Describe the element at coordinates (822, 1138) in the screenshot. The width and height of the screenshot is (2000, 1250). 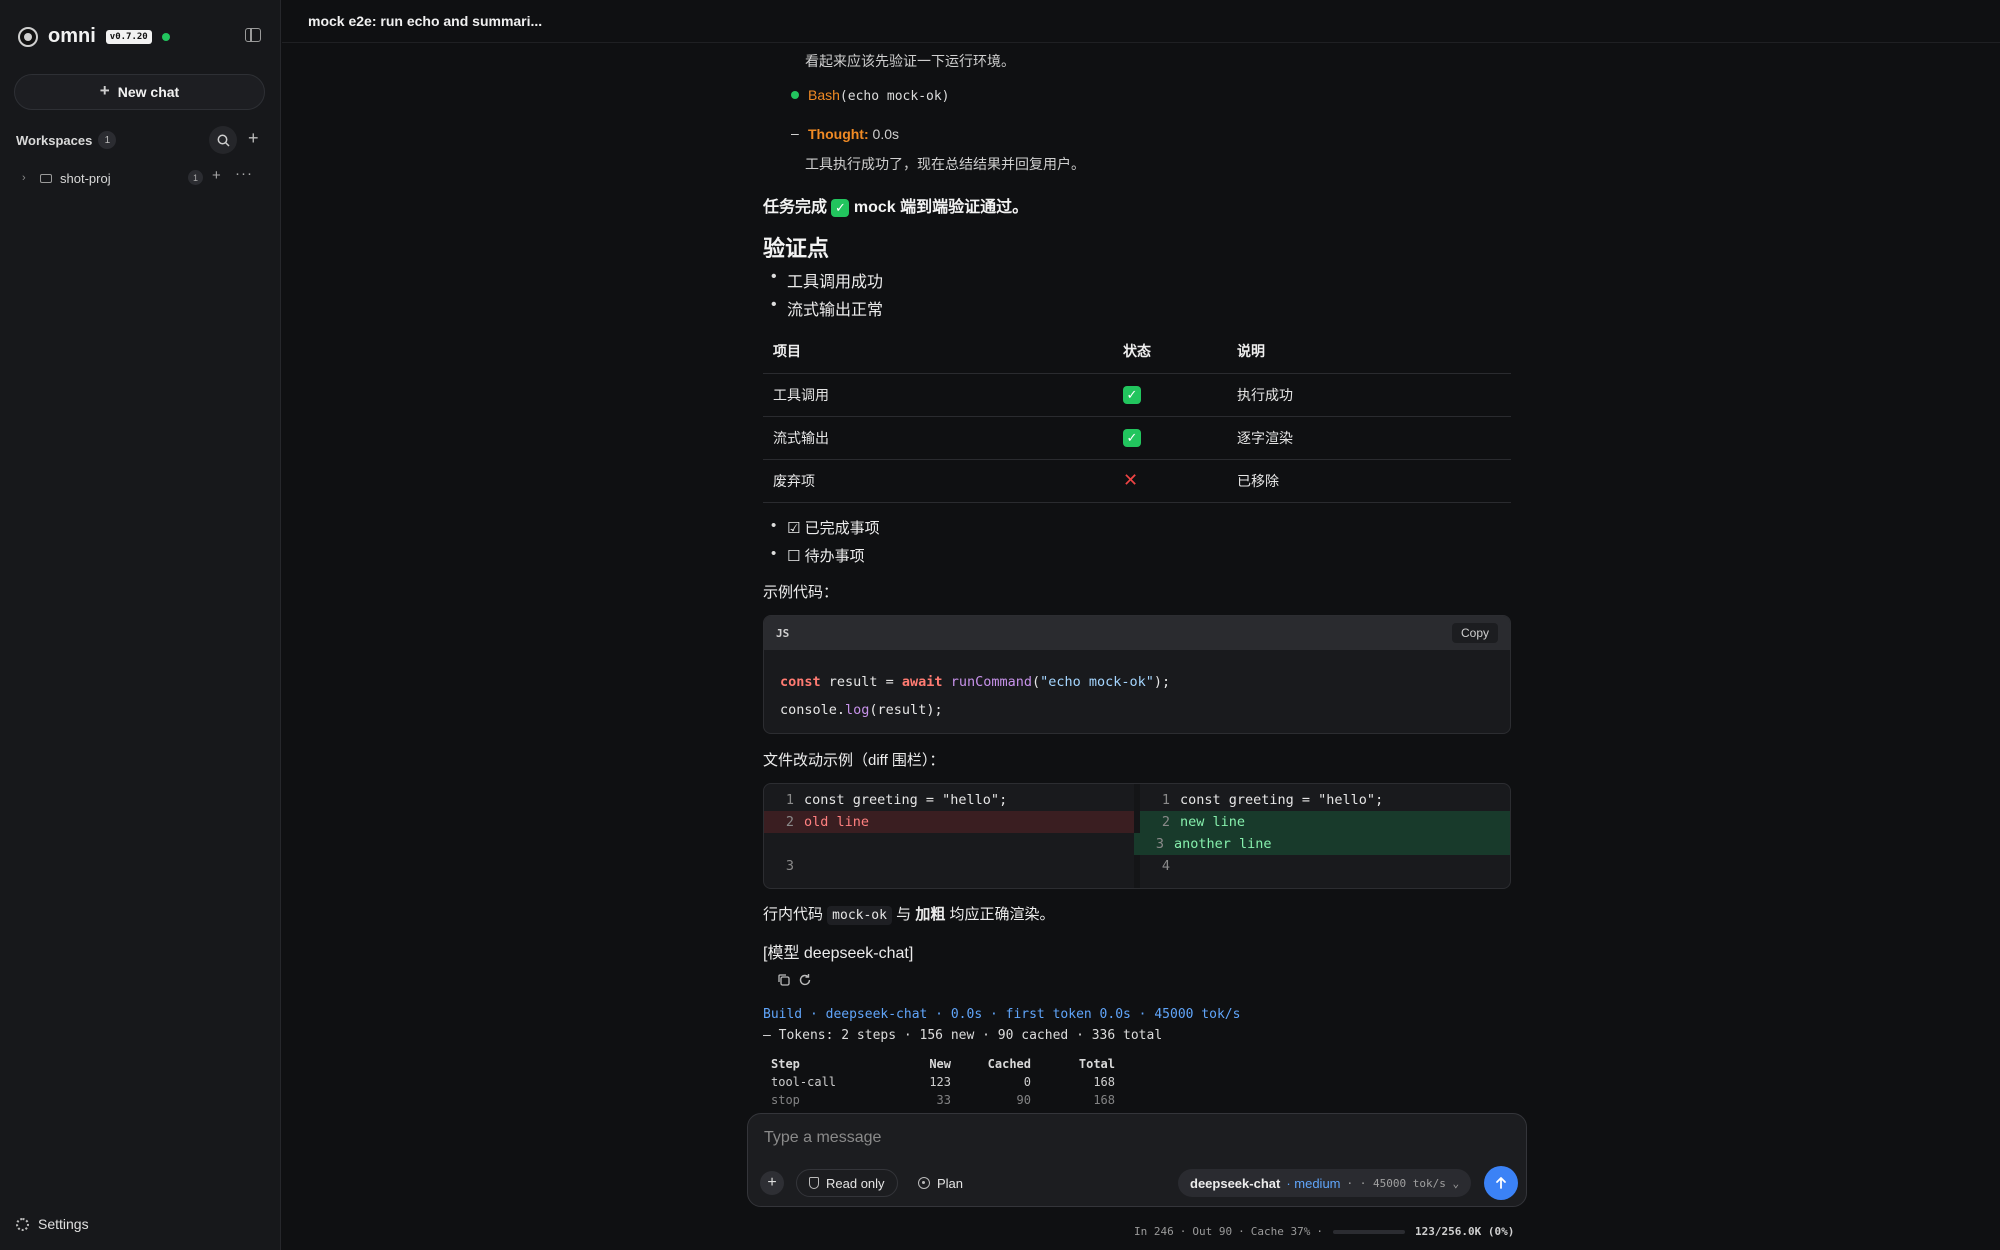
I see `message-input: Type a message` at that location.